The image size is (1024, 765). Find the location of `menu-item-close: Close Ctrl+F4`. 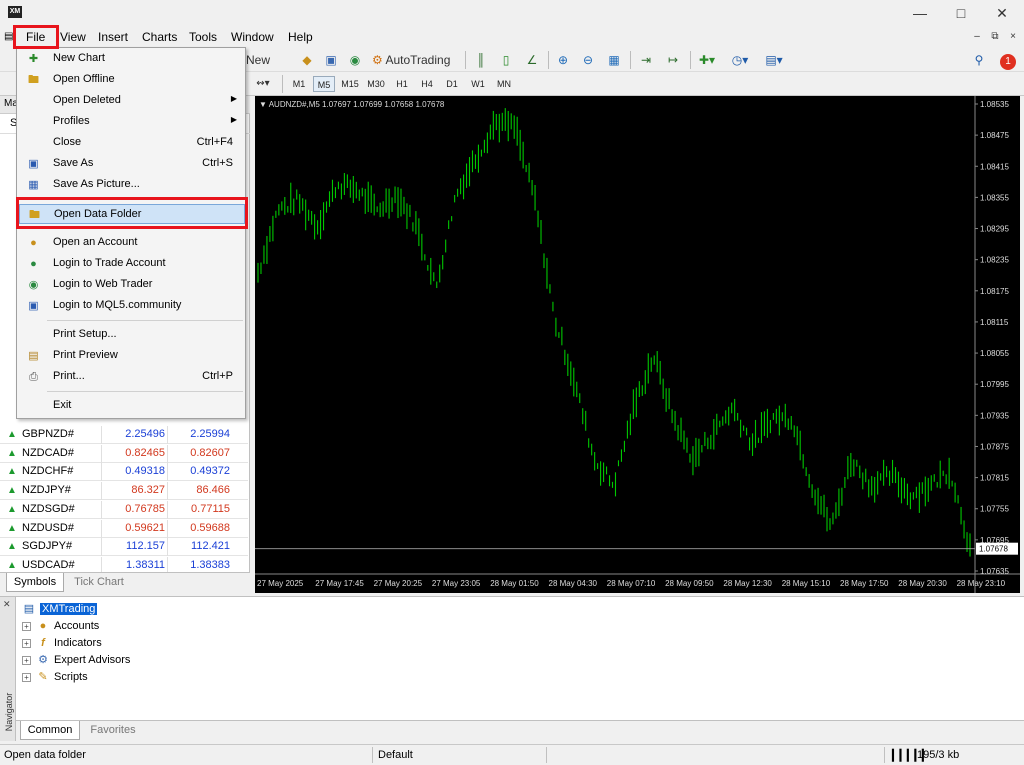

menu-item-close: Close Ctrl+F4 is located at coordinates (132, 143).